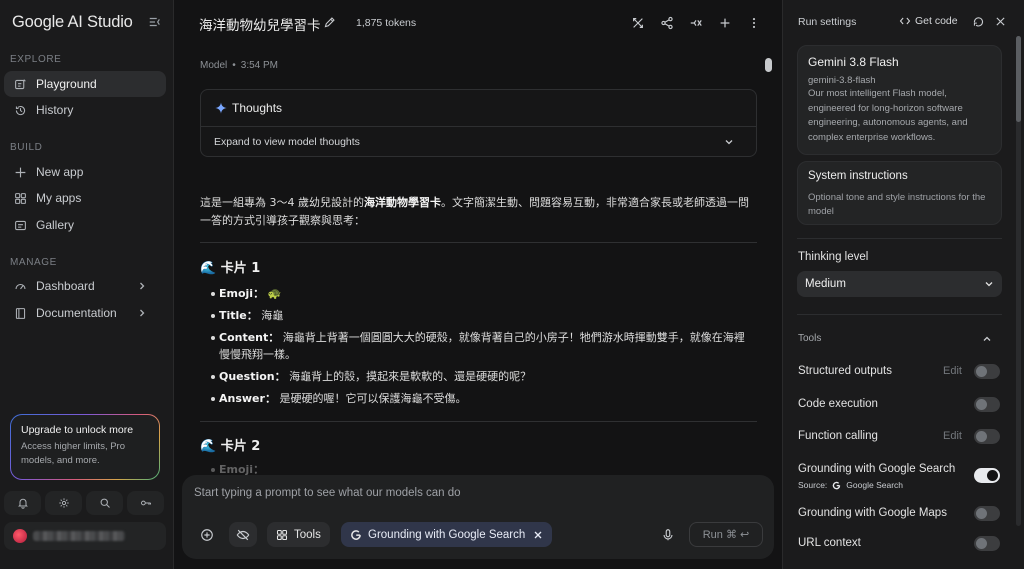  I want to click on history-icon, so click(20, 110).